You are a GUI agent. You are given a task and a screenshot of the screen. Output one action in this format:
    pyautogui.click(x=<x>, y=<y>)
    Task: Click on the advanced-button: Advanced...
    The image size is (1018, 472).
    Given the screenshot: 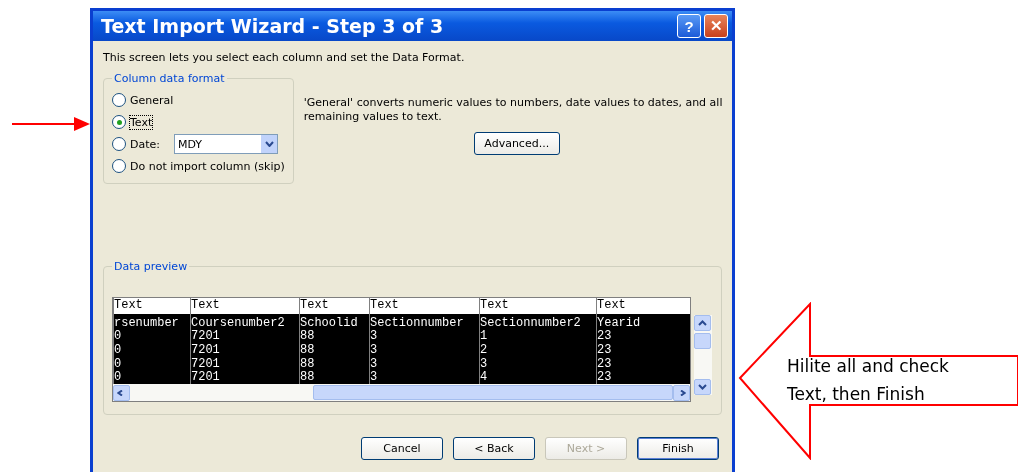 What is the action you would take?
    pyautogui.click(x=516, y=143)
    